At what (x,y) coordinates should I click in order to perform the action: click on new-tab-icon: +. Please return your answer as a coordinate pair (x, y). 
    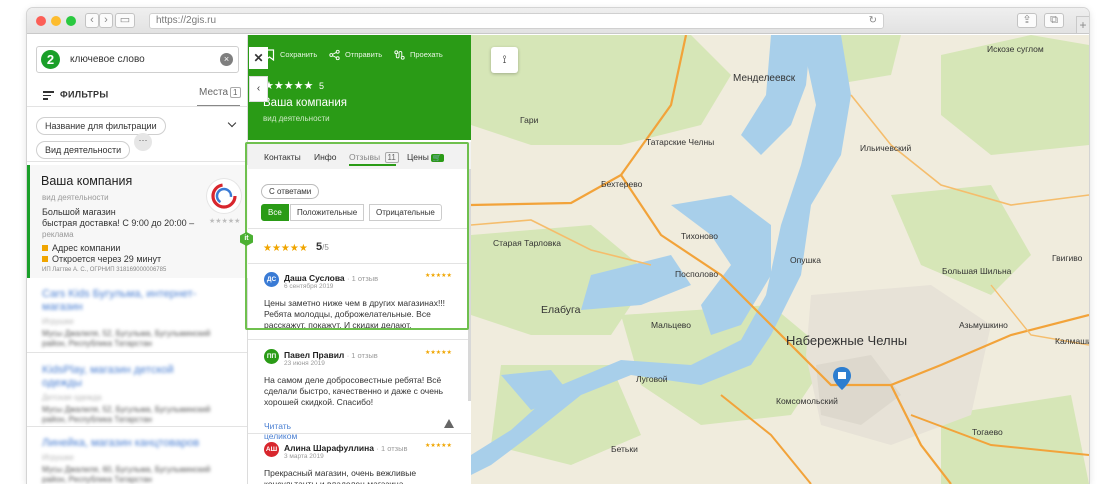
    Looking at the image, I should click on (1082, 25).